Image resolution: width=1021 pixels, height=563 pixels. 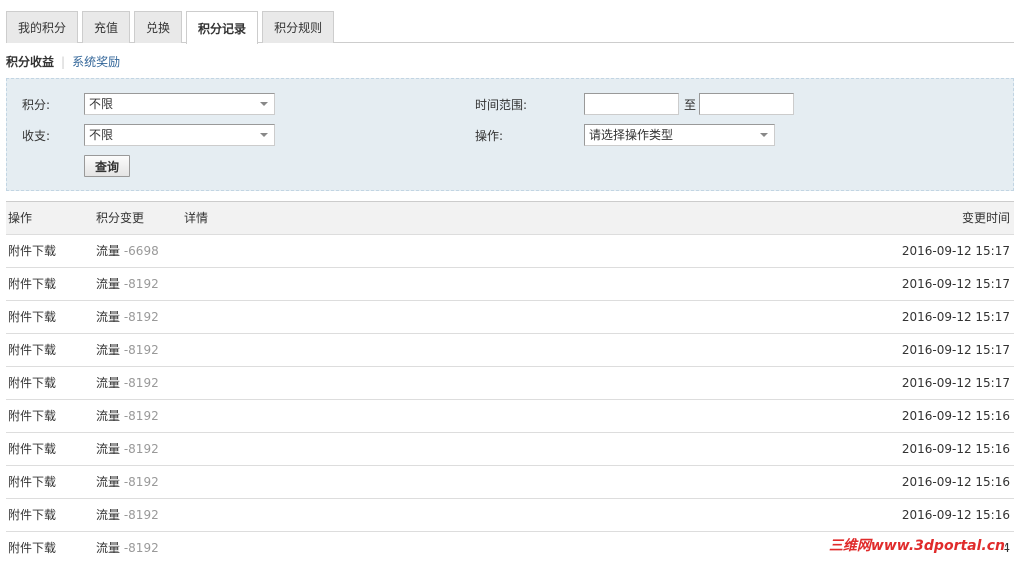 What do you see at coordinates (158, 27) in the screenshot?
I see `tab-exchange: 兑换` at bounding box center [158, 27].